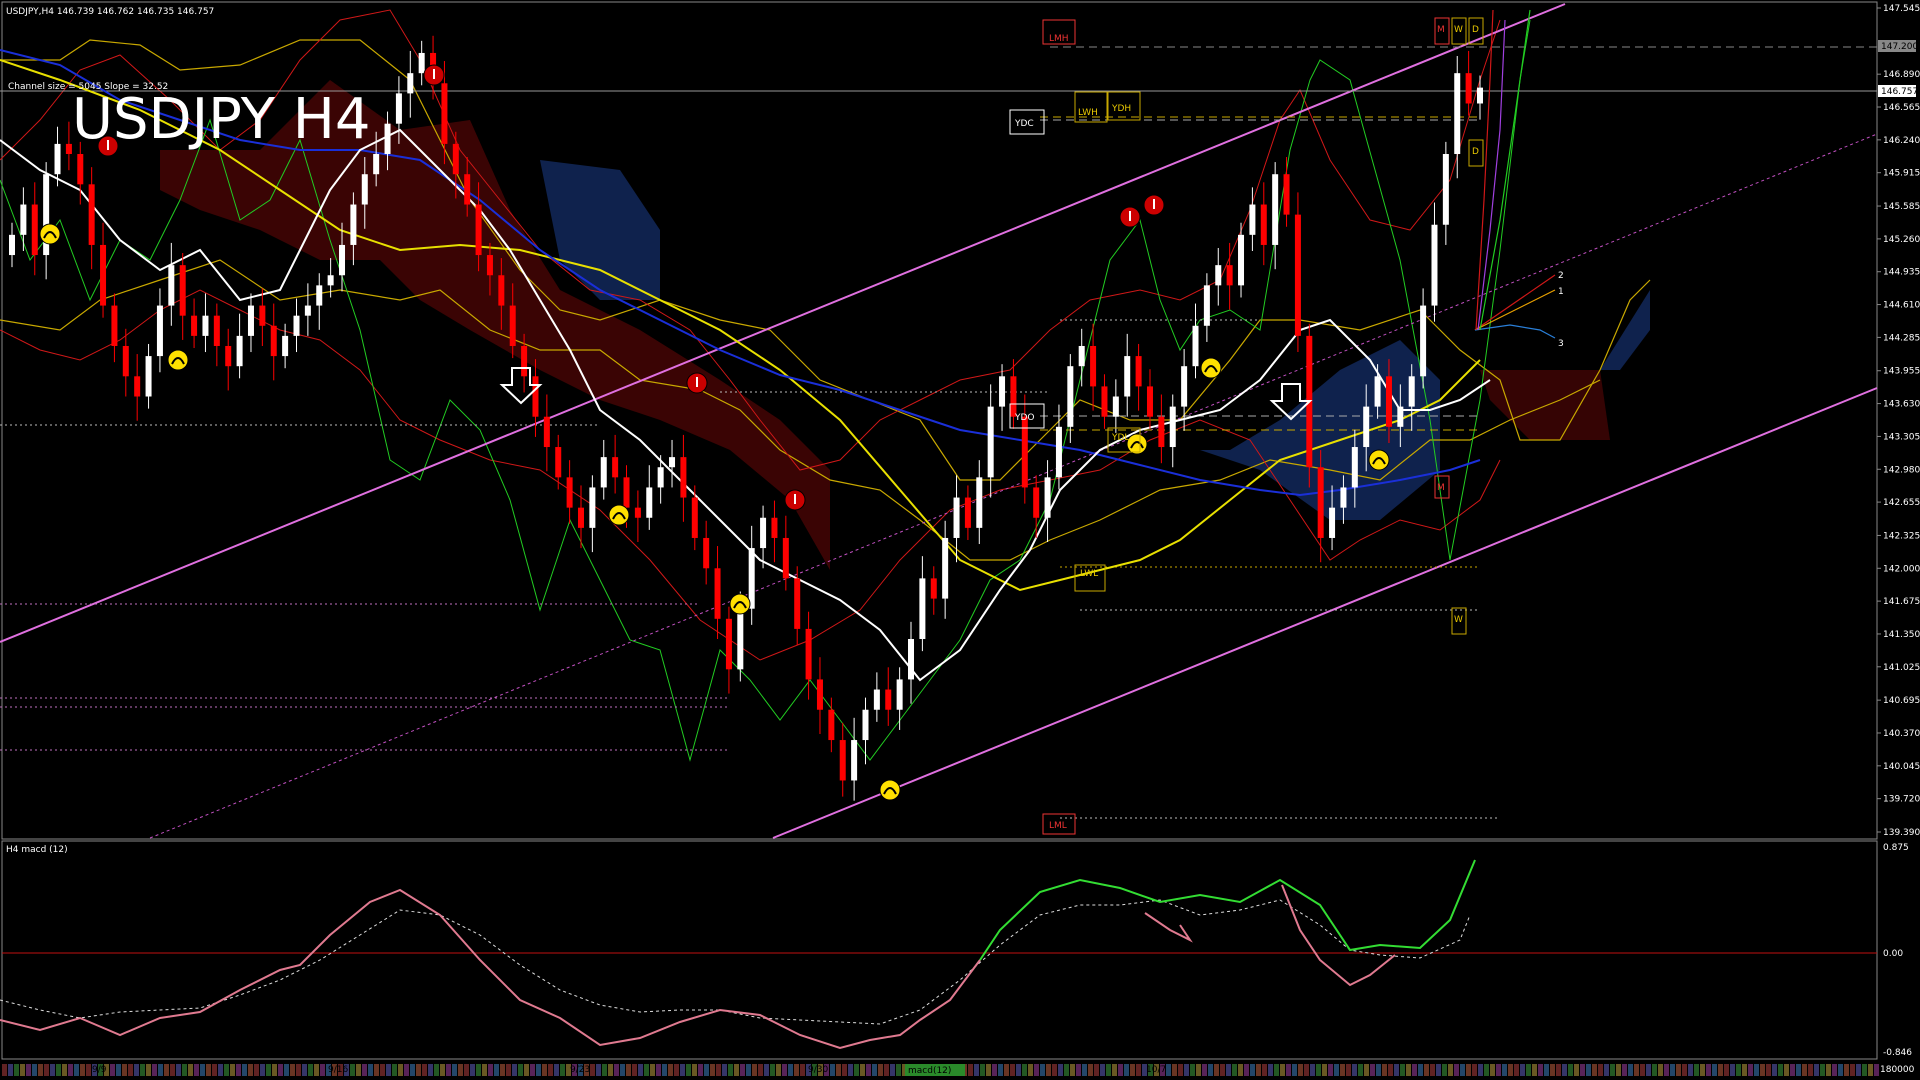 This screenshot has width=1920, height=1080. Describe the element at coordinates (1120, 438) in the screenshot. I see `ydl-label: YDL` at that location.